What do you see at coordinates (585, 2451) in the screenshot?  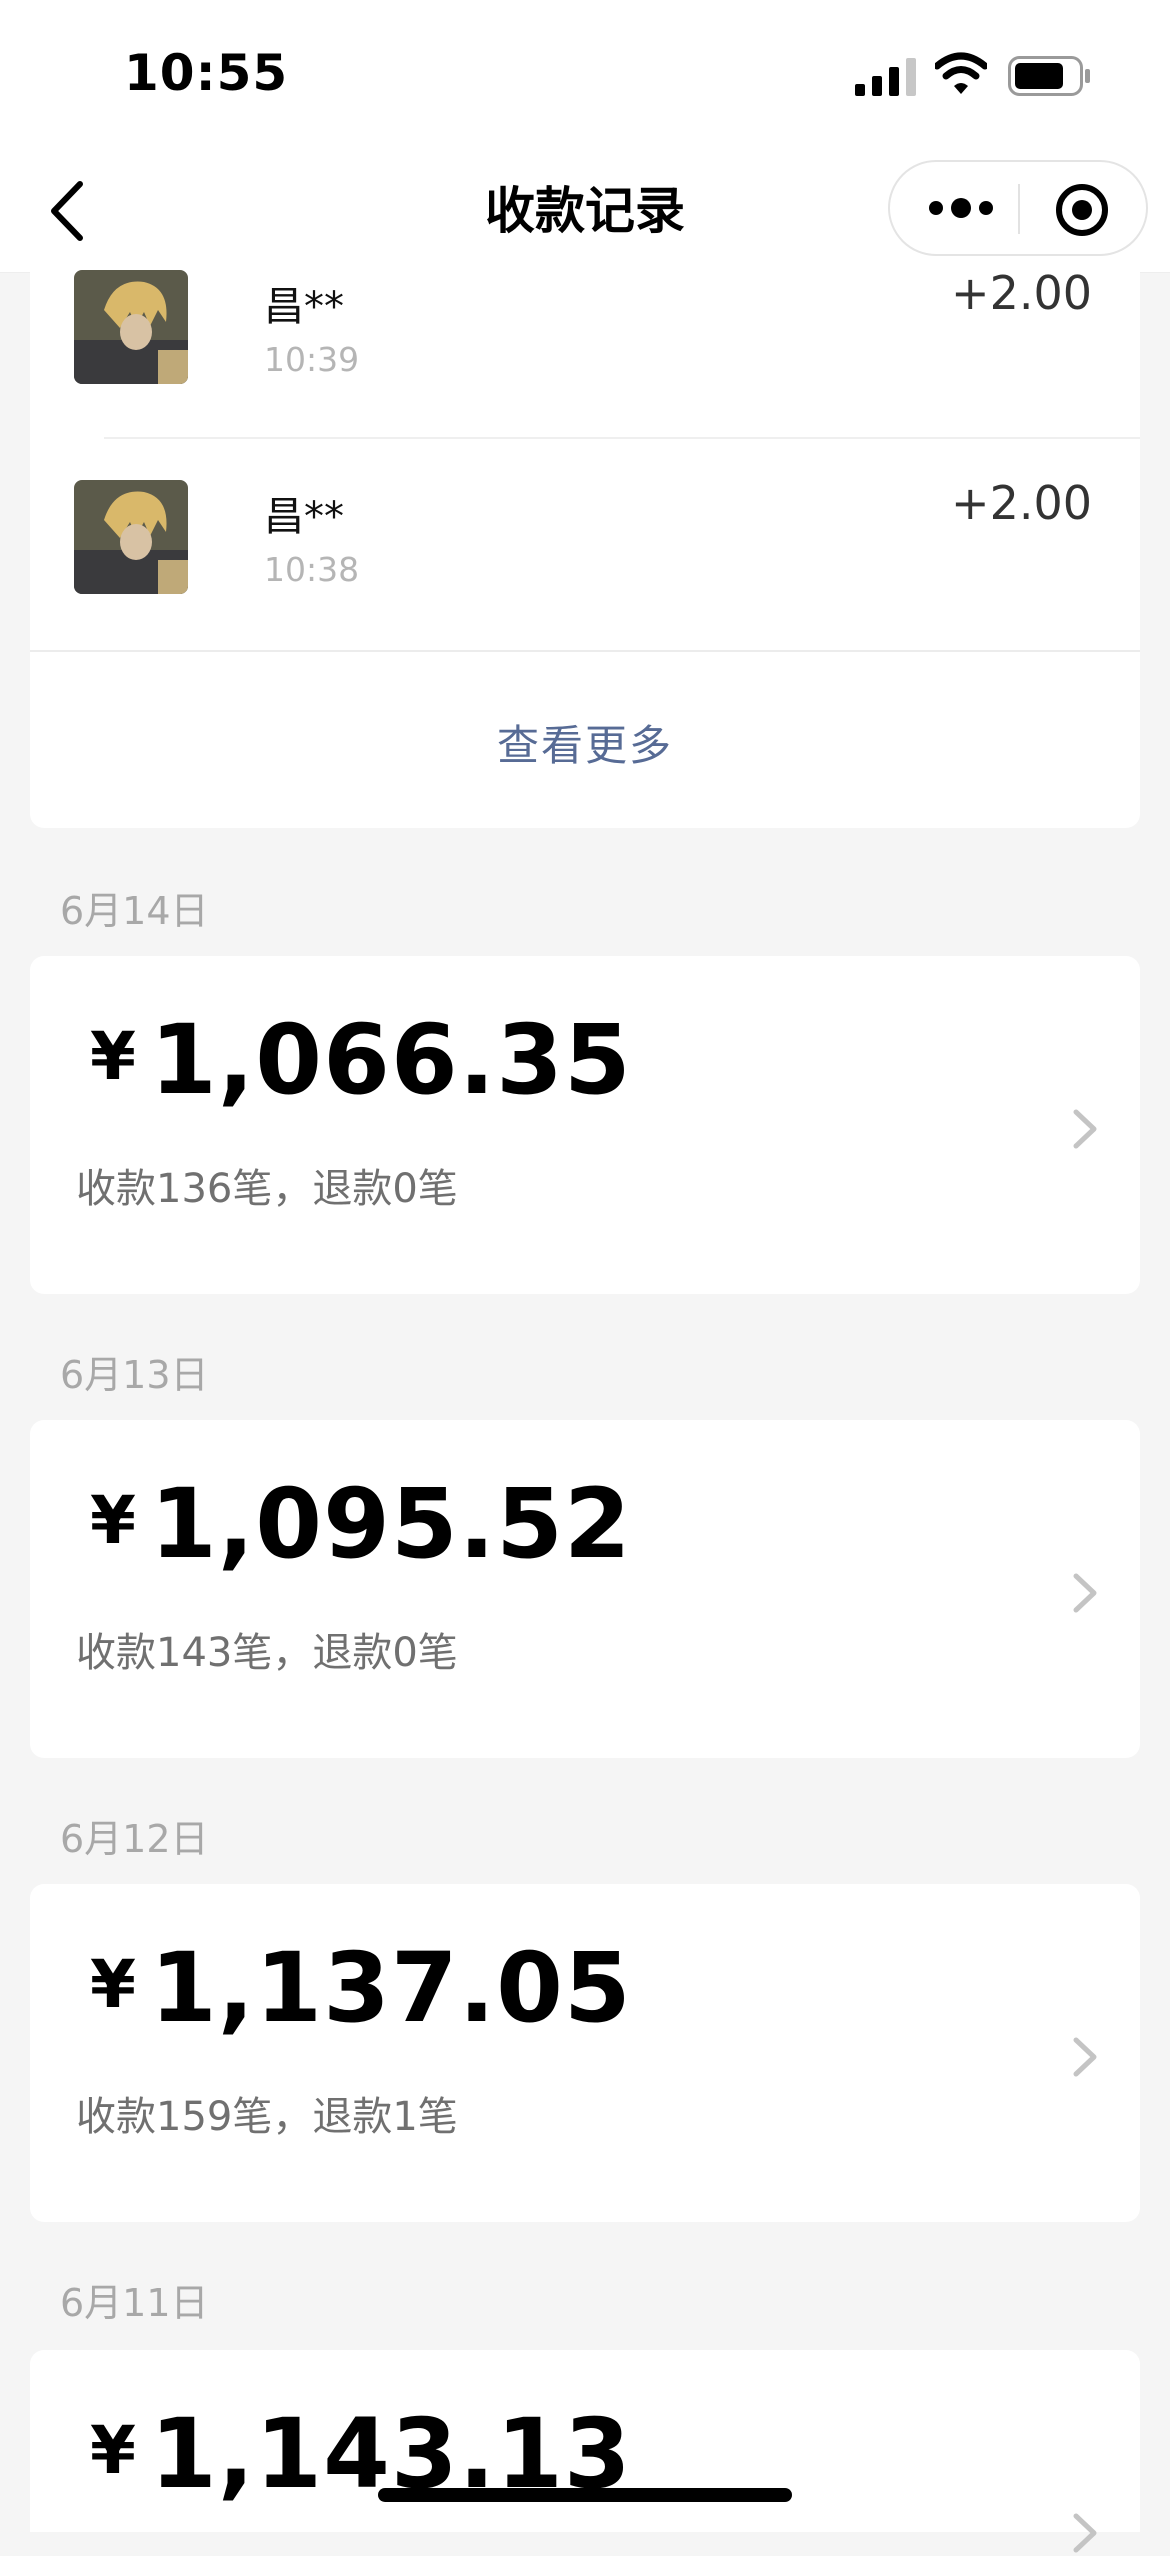 I see `daily-summary-card: ¥ 1,143.13` at bounding box center [585, 2451].